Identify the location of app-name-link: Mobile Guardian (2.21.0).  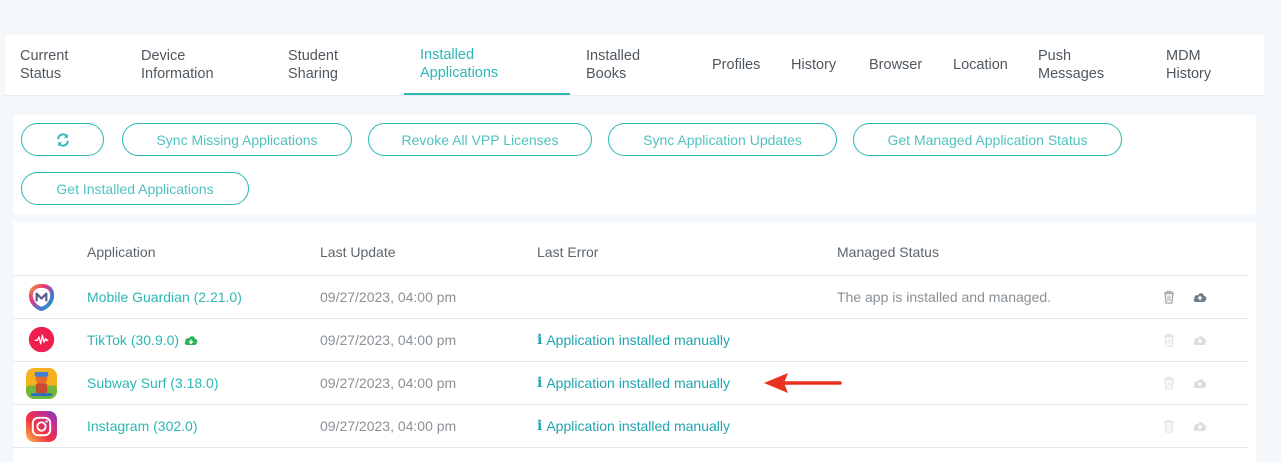
(164, 297).